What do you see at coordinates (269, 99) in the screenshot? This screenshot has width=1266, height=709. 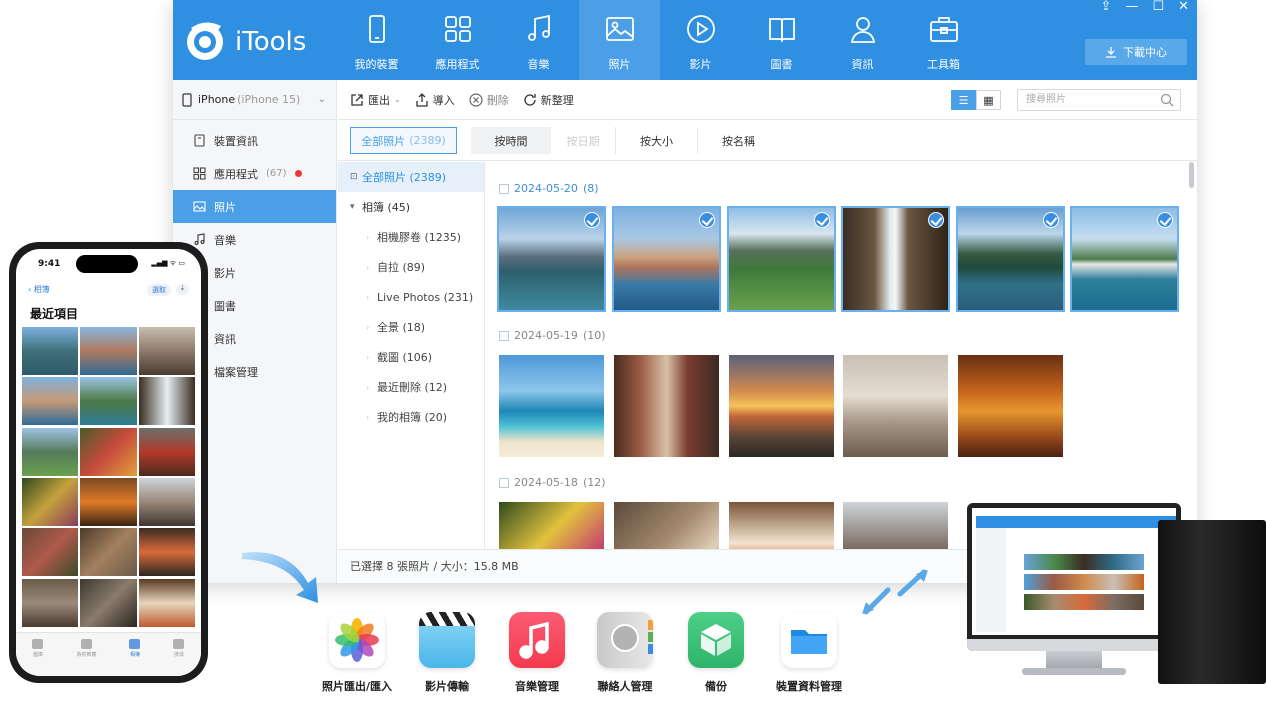 I see `device-model: (iPhone 15)` at bounding box center [269, 99].